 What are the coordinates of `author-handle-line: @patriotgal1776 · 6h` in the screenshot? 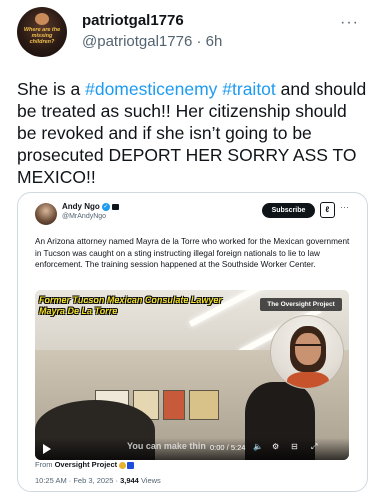 It's located at (152, 41).